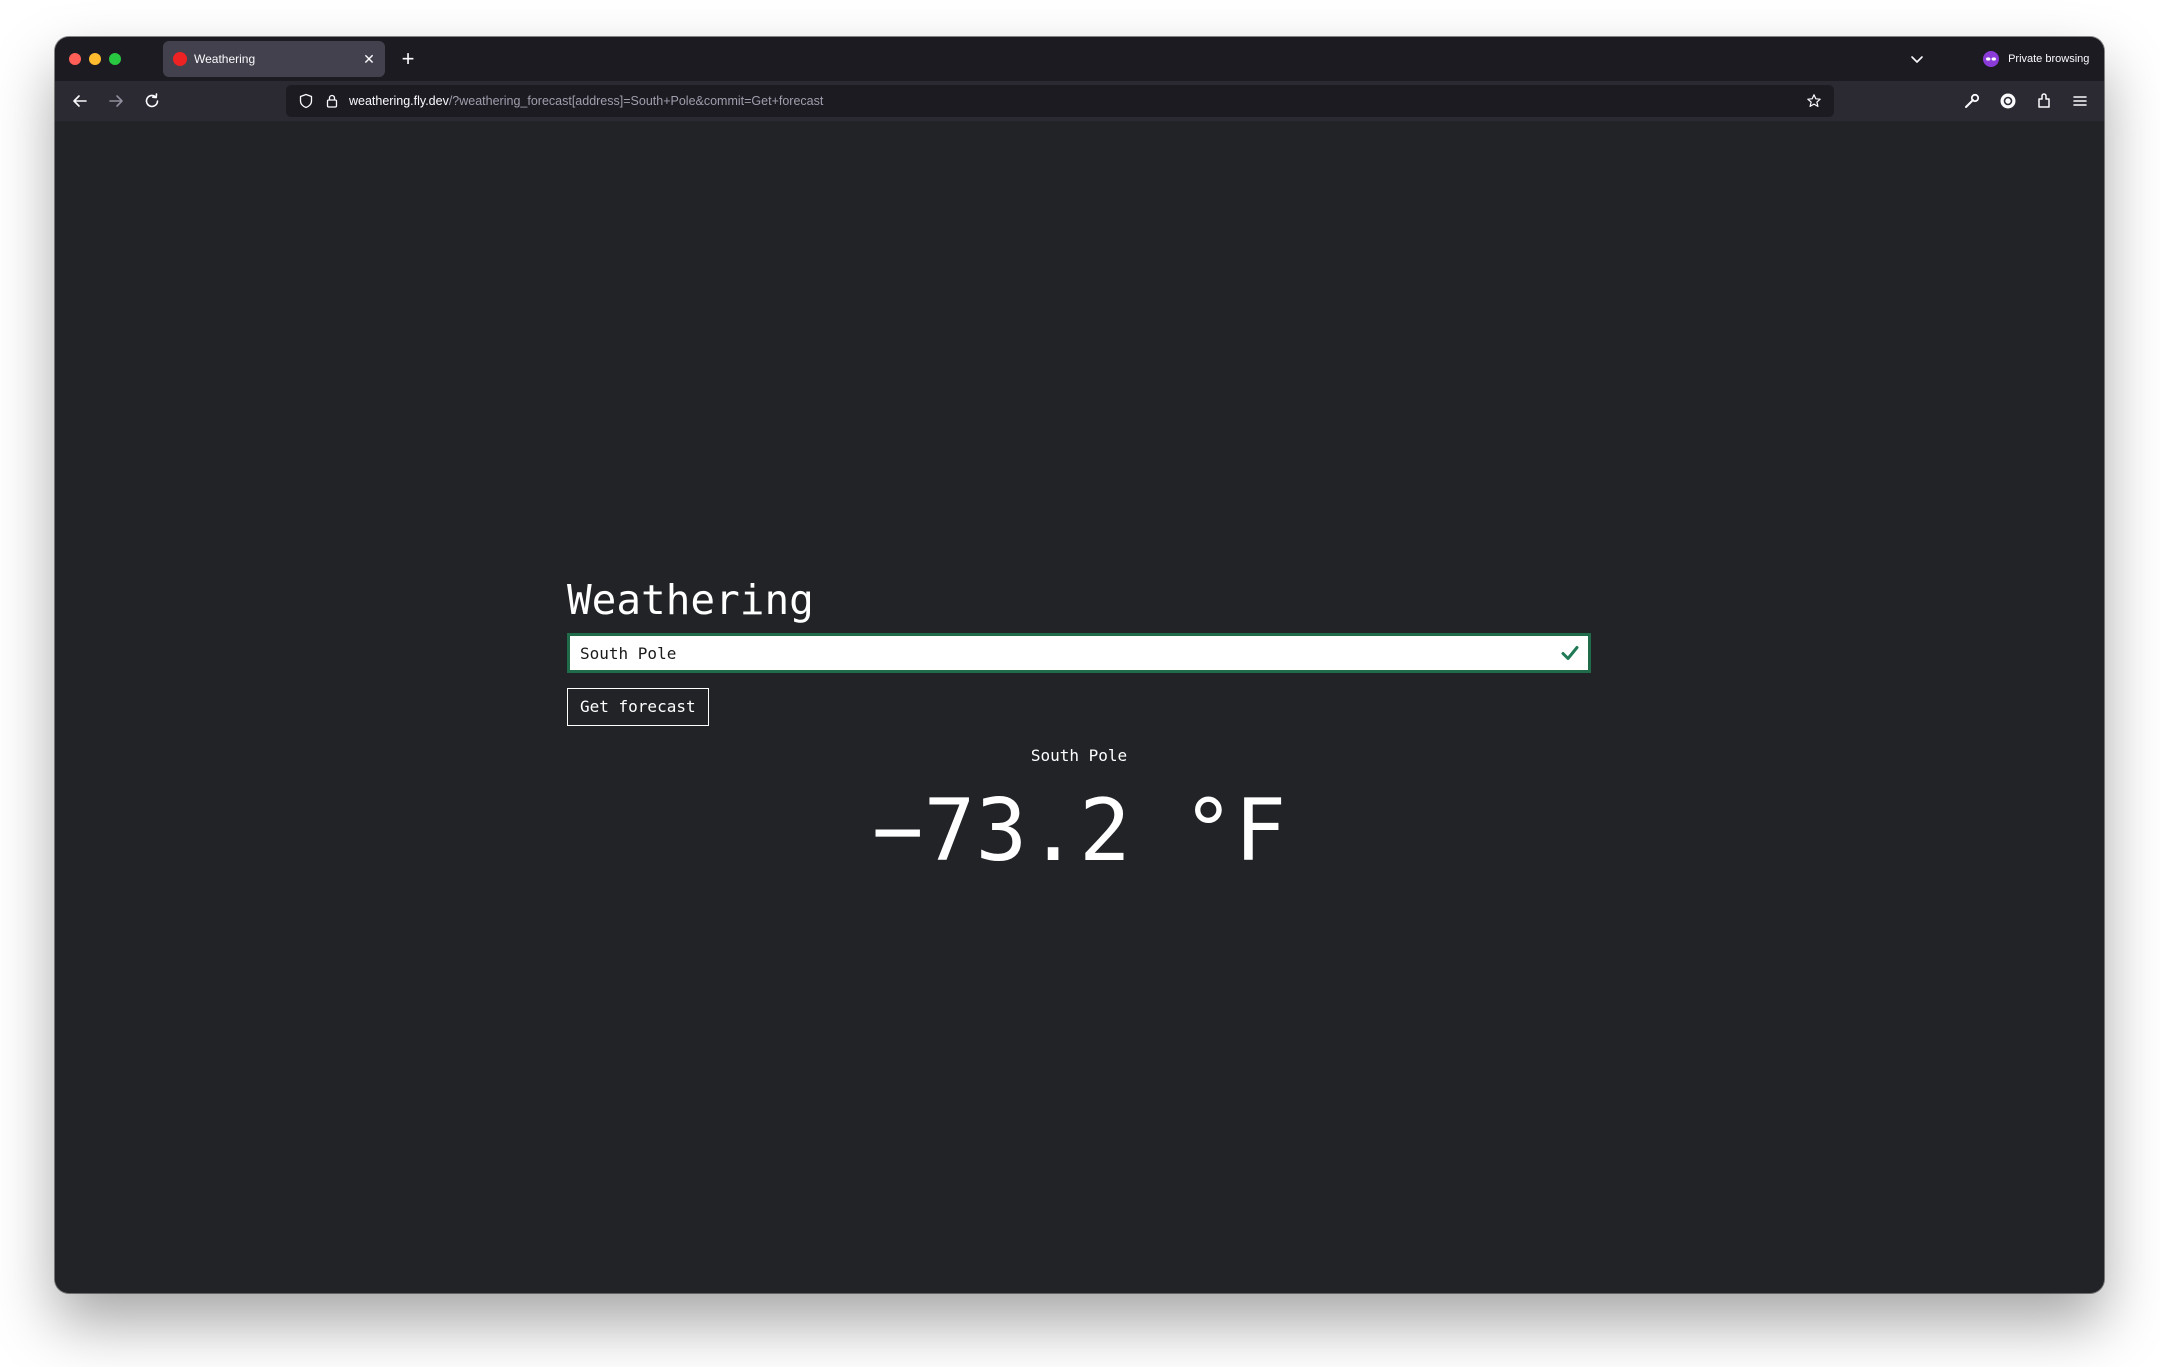 The width and height of the screenshot is (2160, 1367). Describe the element at coordinates (369, 59) in the screenshot. I see `tab-close-icon: ✕` at that location.